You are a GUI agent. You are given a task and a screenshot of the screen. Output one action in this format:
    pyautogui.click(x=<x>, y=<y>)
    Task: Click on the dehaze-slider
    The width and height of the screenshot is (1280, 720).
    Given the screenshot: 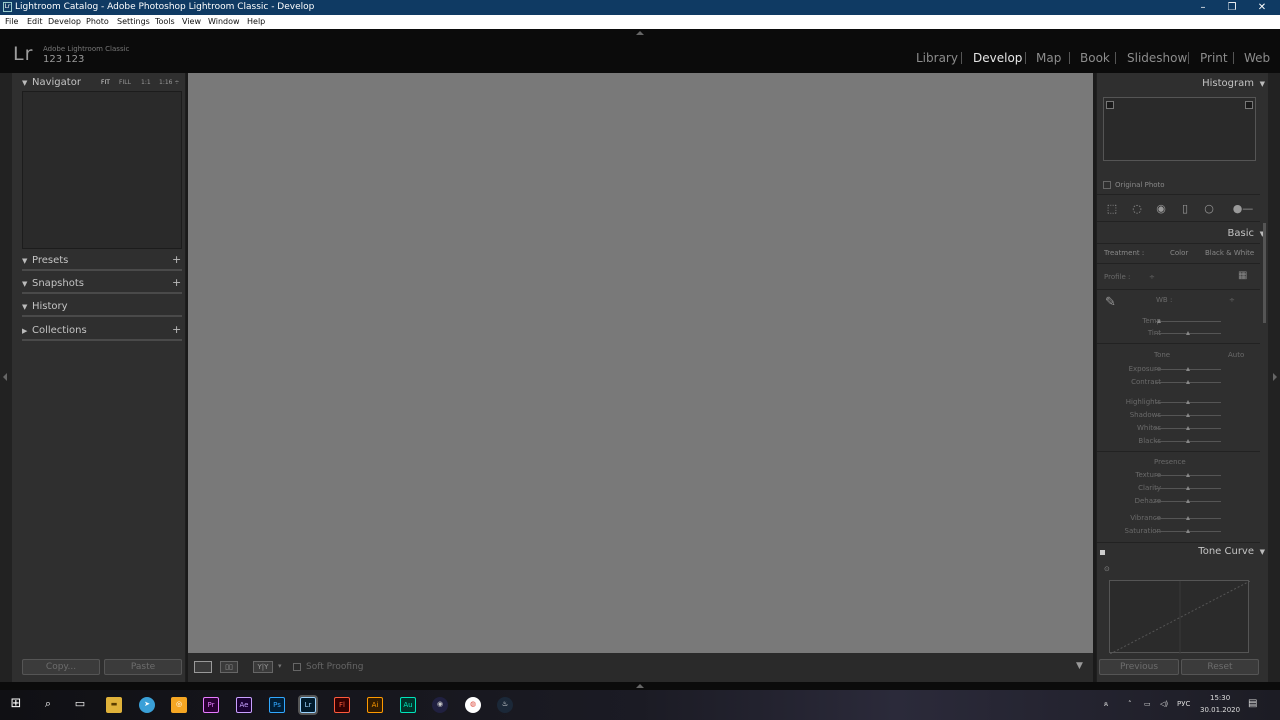 What is the action you would take?
    pyautogui.click(x=1188, y=501)
    